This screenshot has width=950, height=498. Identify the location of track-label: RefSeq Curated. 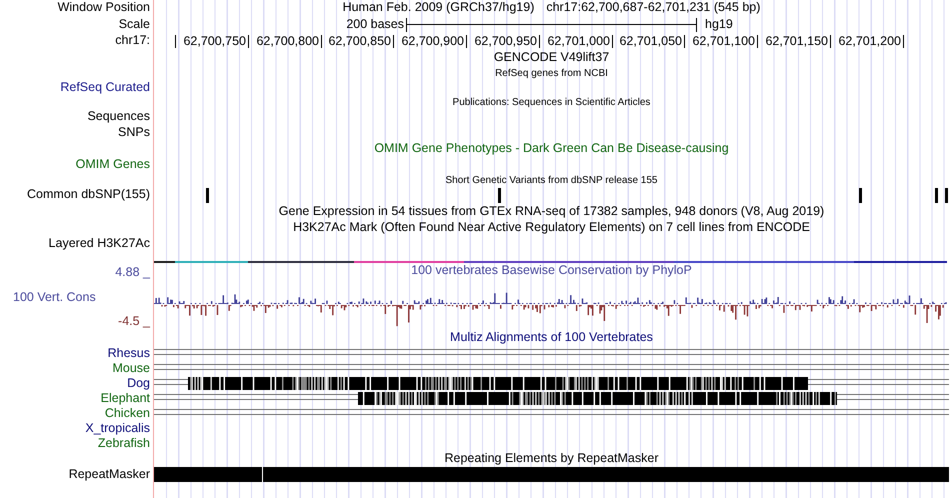
(105, 87).